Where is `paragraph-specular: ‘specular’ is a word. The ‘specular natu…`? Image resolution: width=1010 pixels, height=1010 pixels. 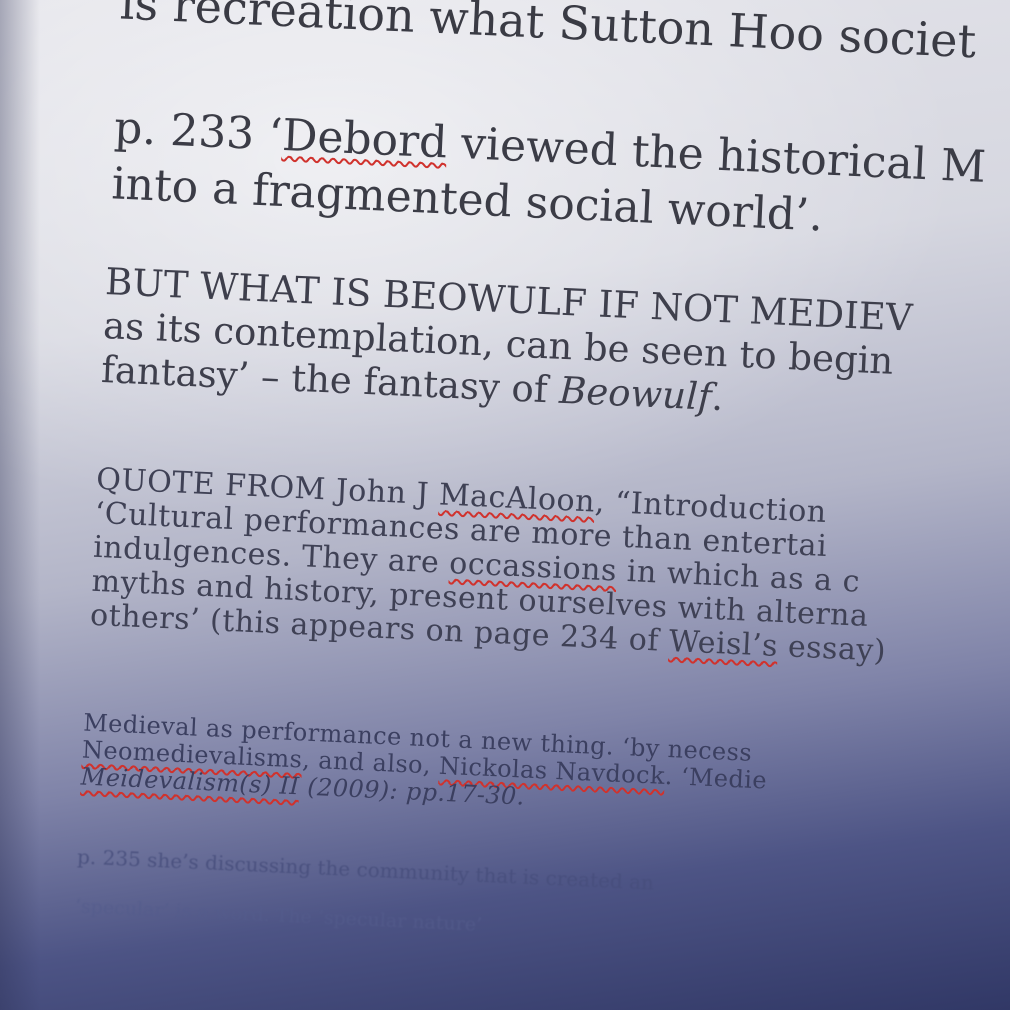
paragraph-specular: ‘specular’ is a word. The ‘specular natu… is located at coordinates (278, 915).